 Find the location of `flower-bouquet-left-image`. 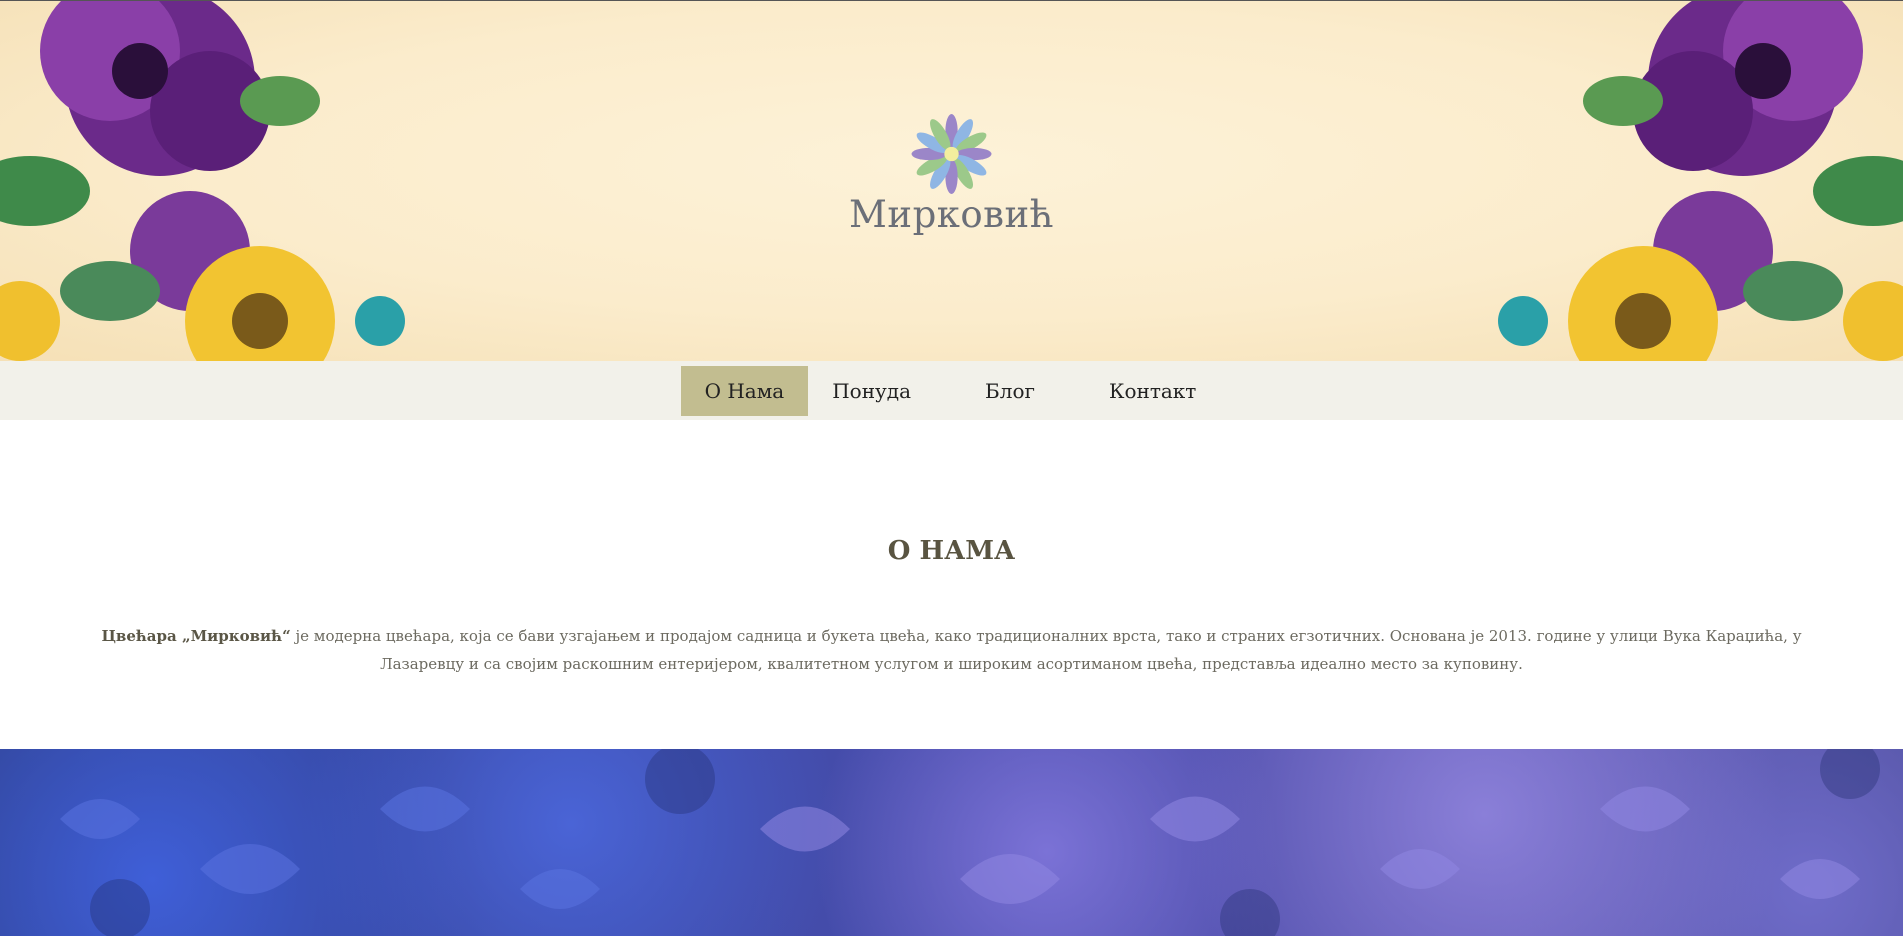

flower-bouquet-left-image is located at coordinates (202, 181).